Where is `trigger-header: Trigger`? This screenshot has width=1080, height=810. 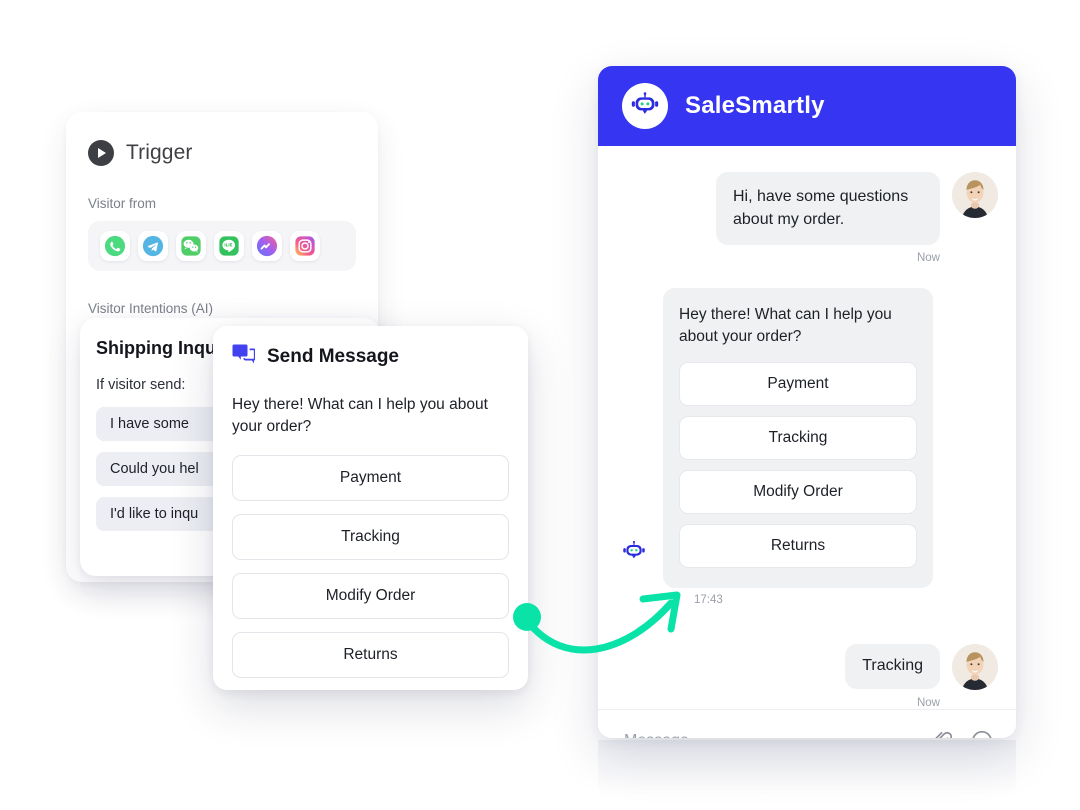
trigger-header: Trigger is located at coordinates (222, 153).